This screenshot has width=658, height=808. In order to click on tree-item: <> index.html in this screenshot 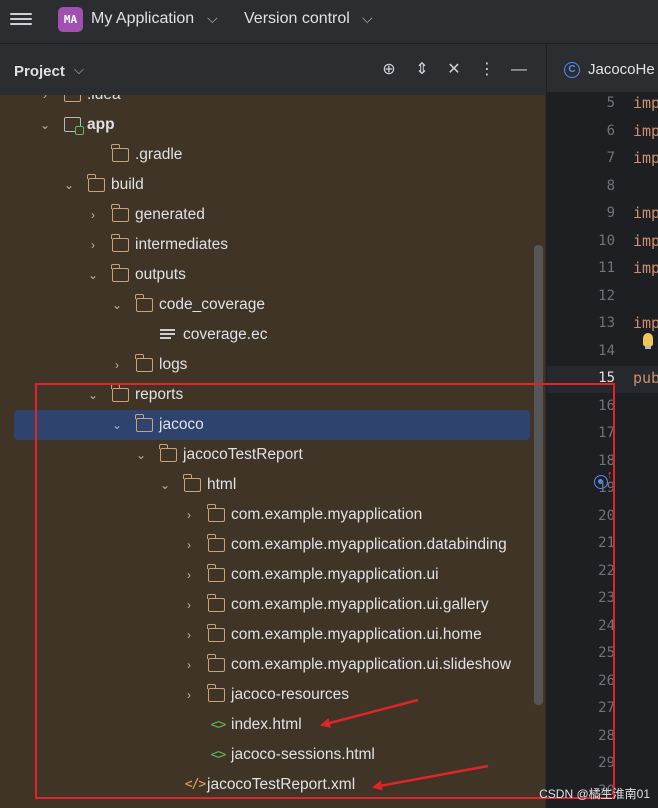, I will do `click(267, 725)`.